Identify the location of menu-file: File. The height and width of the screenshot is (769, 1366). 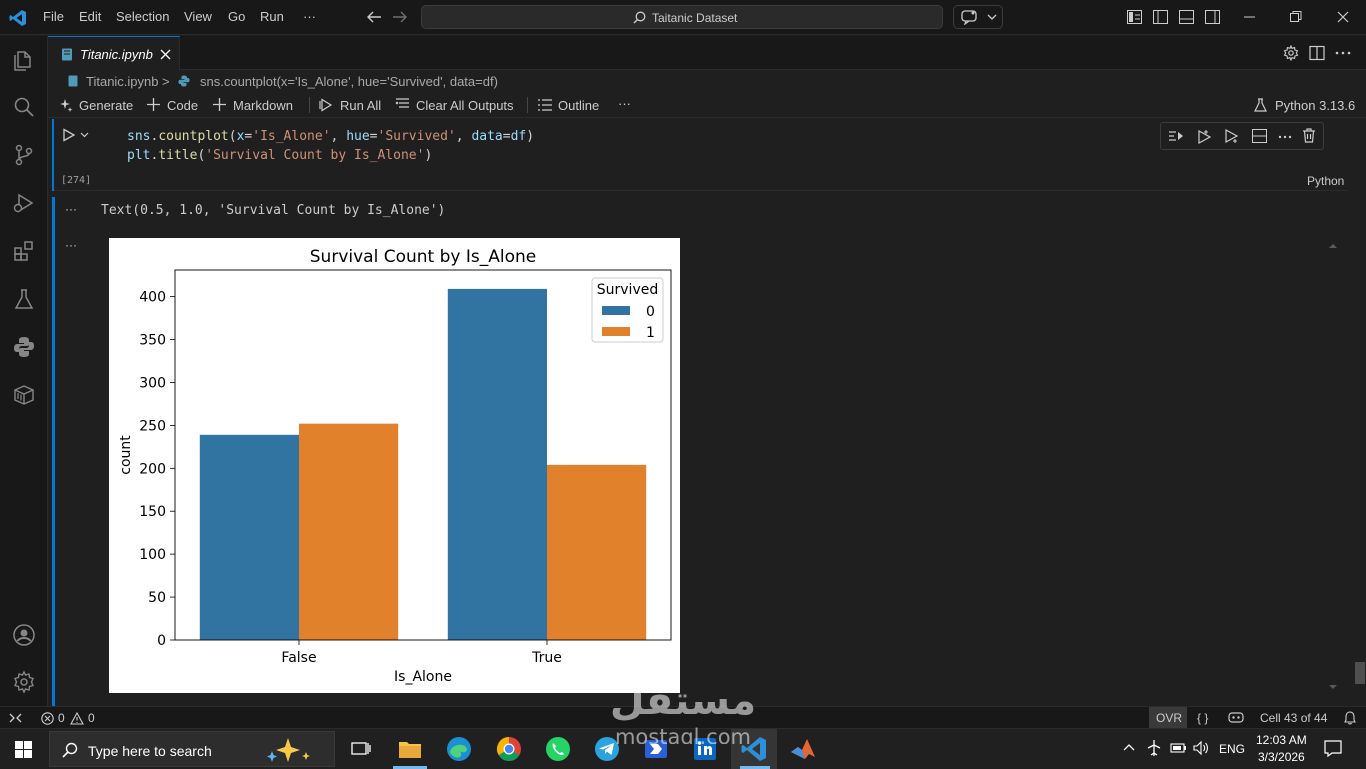
(53, 16).